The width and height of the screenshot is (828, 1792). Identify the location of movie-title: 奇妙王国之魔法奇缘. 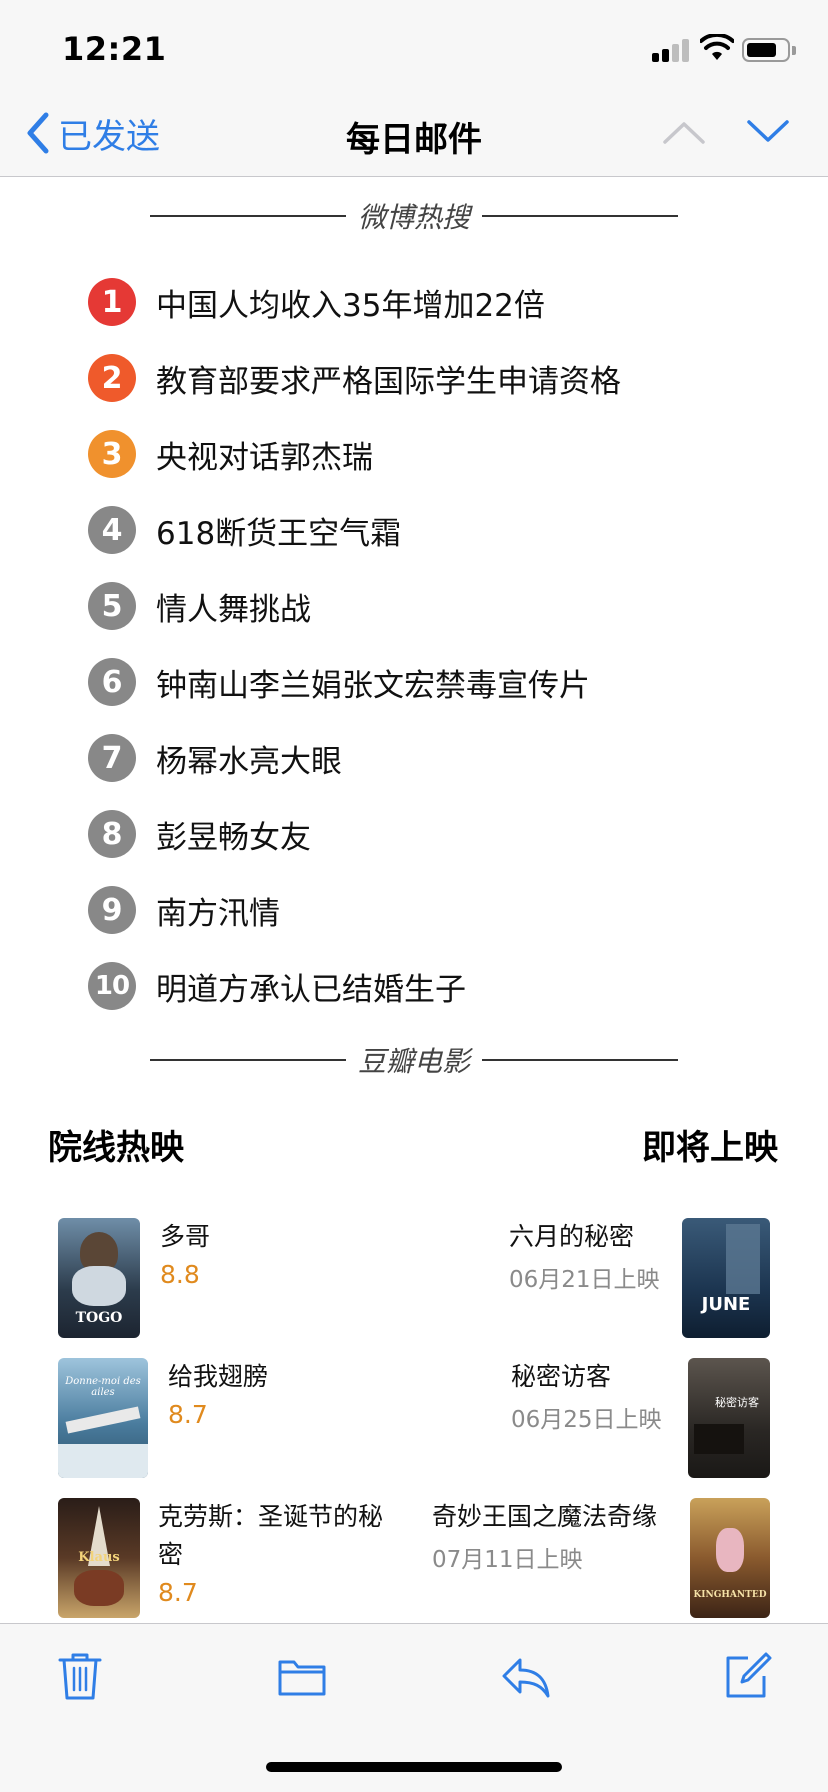
(545, 1516).